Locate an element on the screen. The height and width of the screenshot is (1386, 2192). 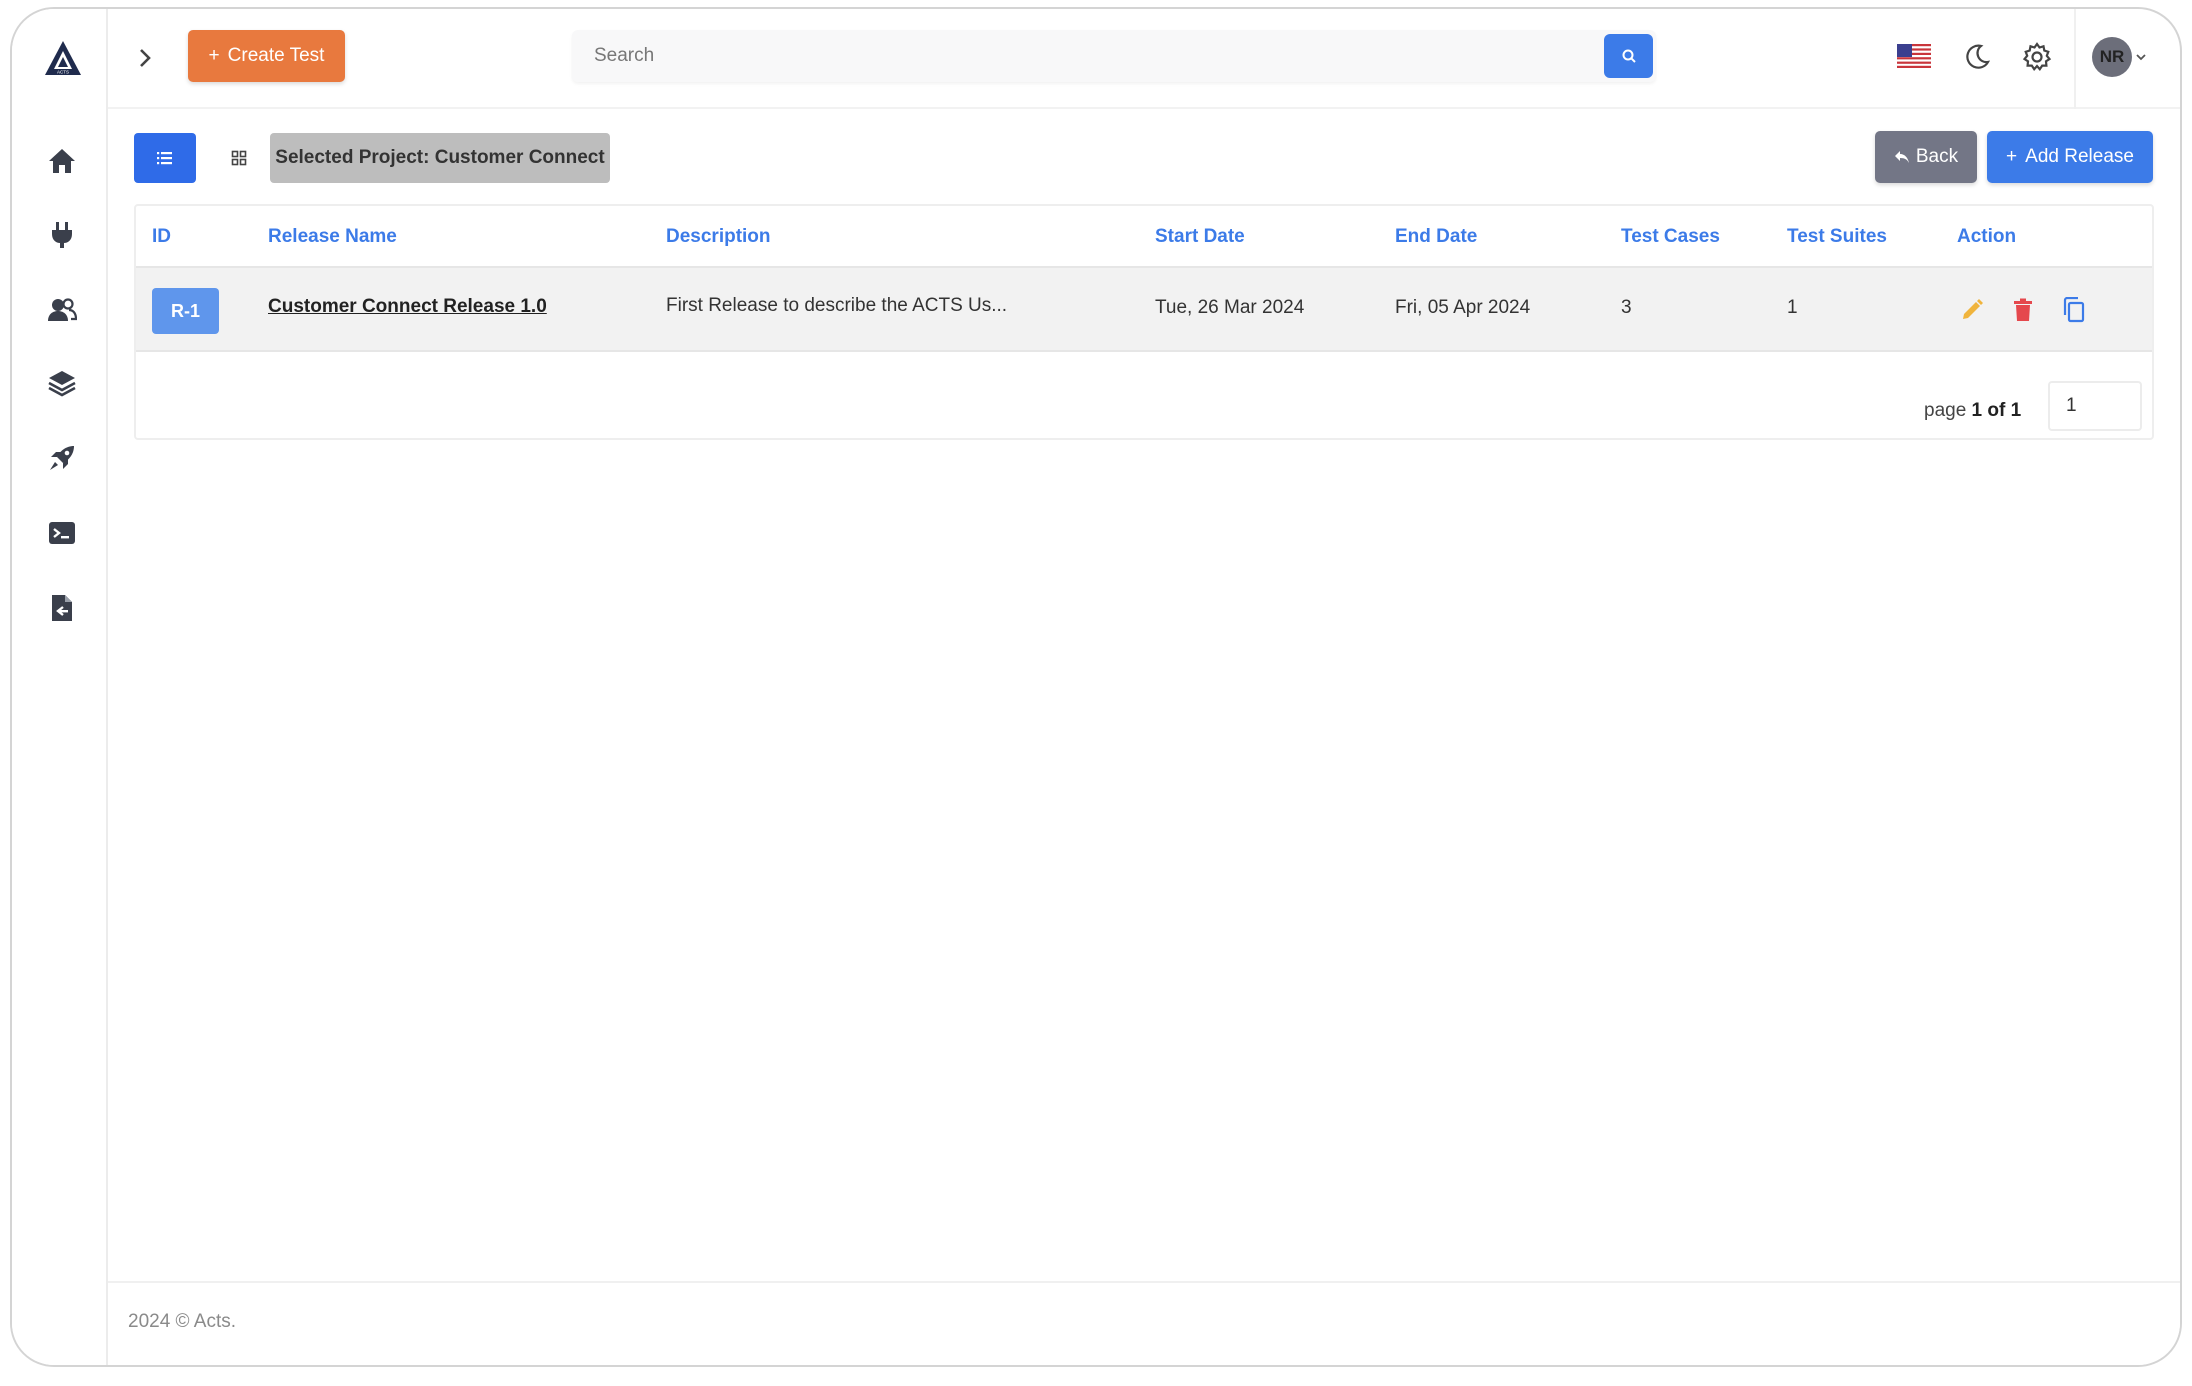
users-icon is located at coordinates (62, 309).